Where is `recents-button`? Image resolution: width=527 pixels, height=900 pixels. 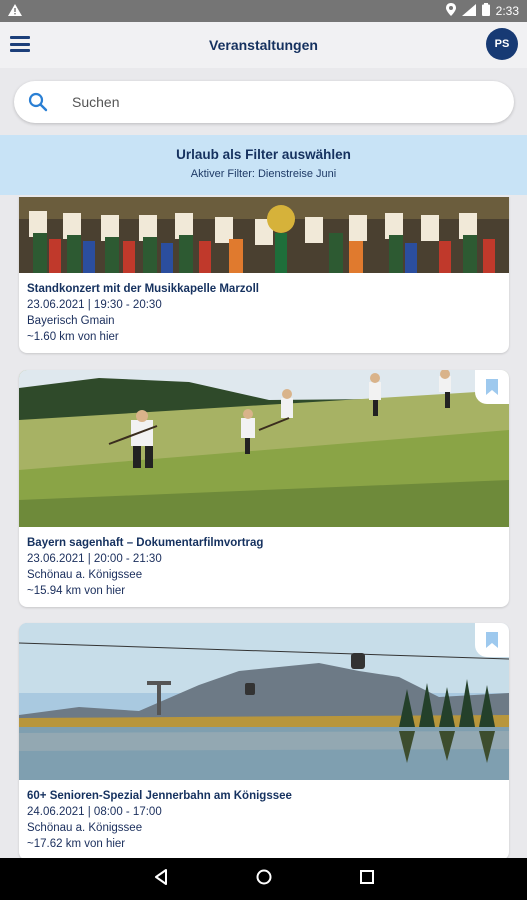 recents-button is located at coordinates (366, 879).